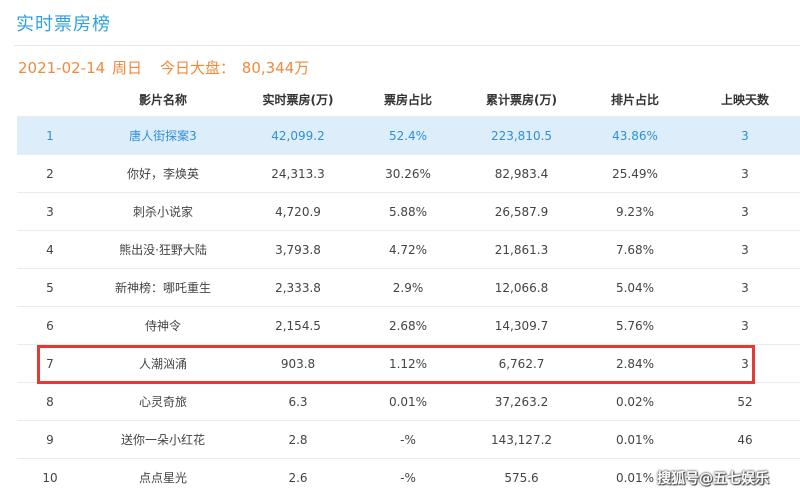 The height and width of the screenshot is (496, 800). I want to click on cumulative-cell: 143,127.2, so click(521, 439).